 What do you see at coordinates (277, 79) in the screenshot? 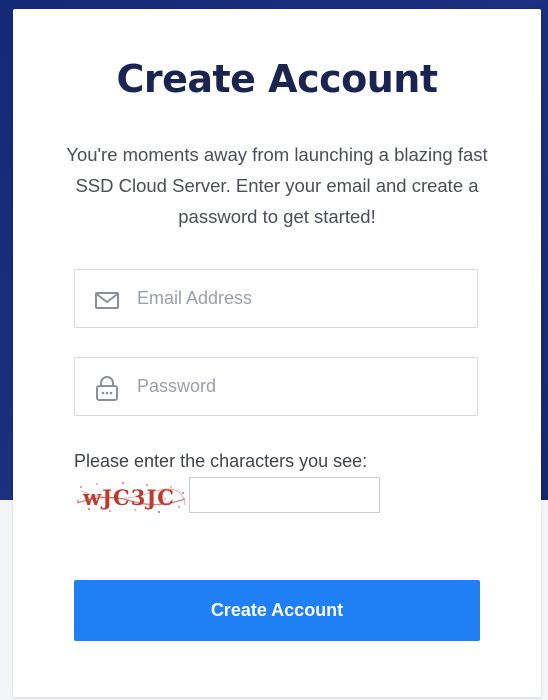
I see `page-title: Create Account` at bounding box center [277, 79].